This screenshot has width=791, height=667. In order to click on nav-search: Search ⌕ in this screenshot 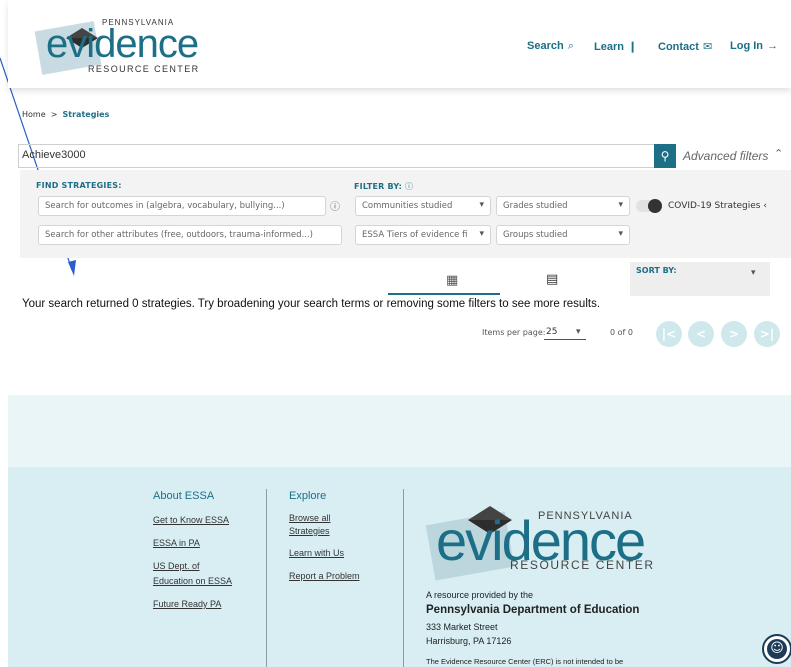, I will do `click(550, 46)`.